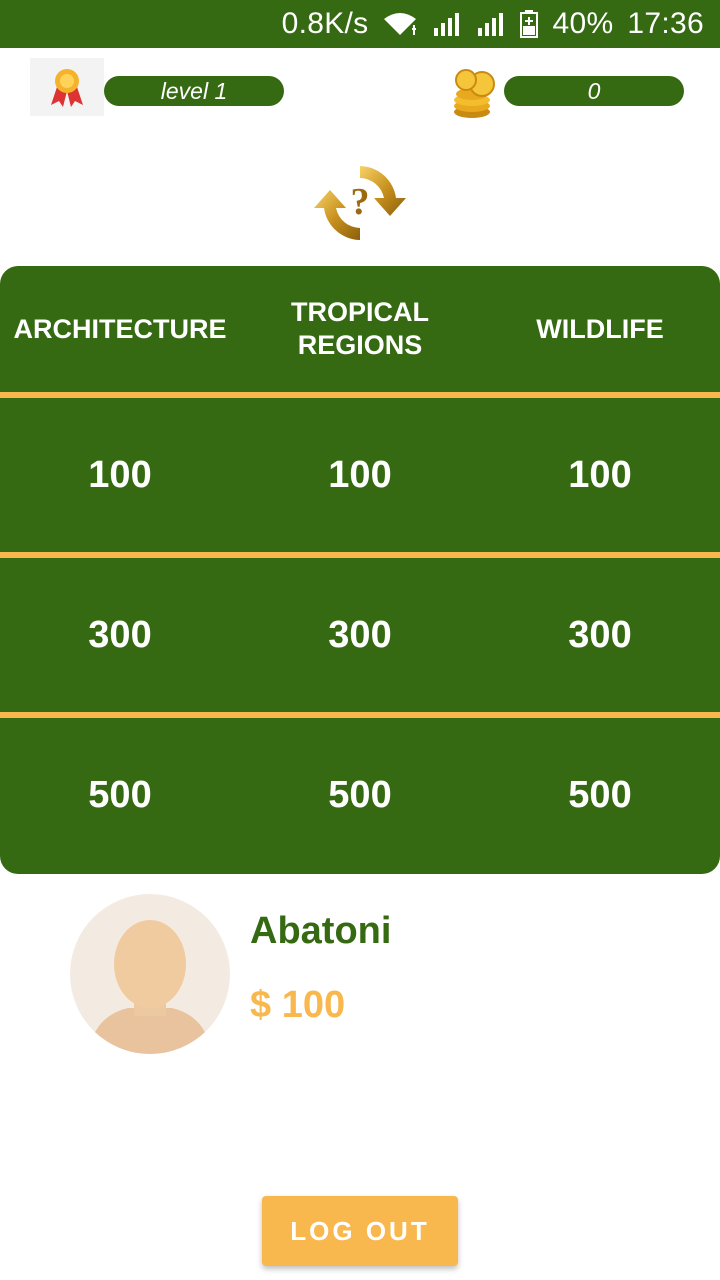  I want to click on battery-percent: 40%, so click(583, 23).